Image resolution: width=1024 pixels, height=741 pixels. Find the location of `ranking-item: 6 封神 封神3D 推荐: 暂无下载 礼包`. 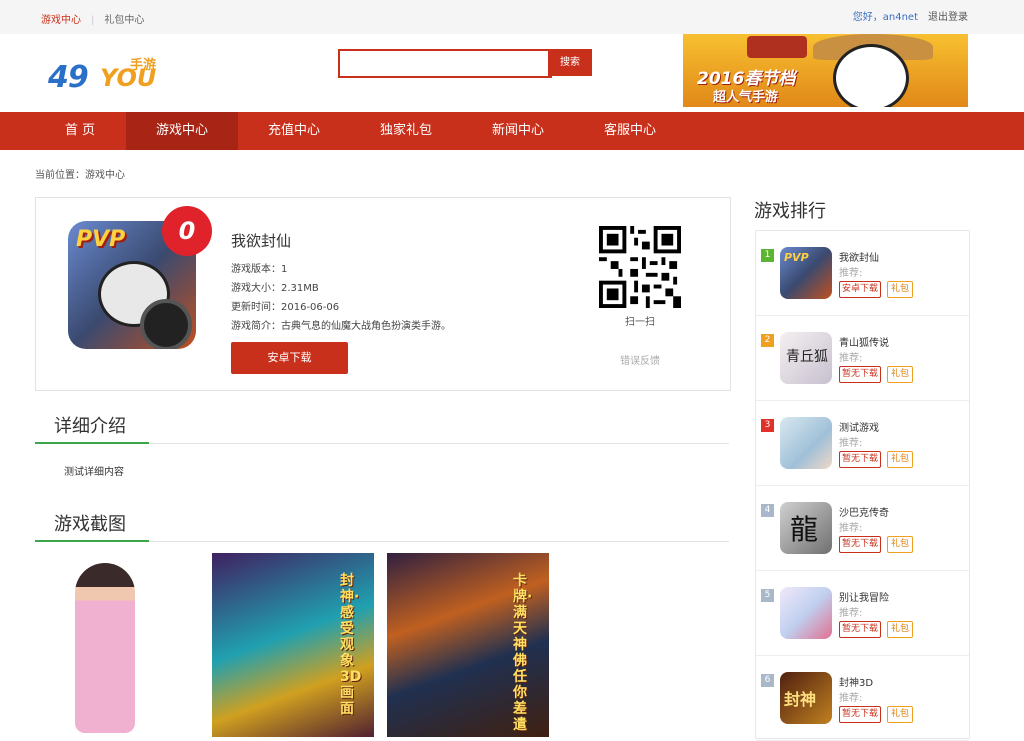

ranking-item: 6 封神 封神3D 推荐: 暂无下载 礼包 is located at coordinates (862, 698).